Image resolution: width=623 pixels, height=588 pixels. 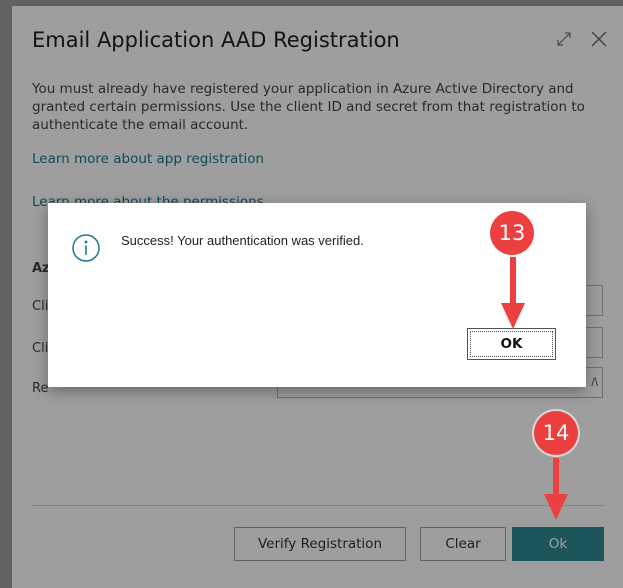 I want to click on message-ok-button: OK, so click(x=511, y=344).